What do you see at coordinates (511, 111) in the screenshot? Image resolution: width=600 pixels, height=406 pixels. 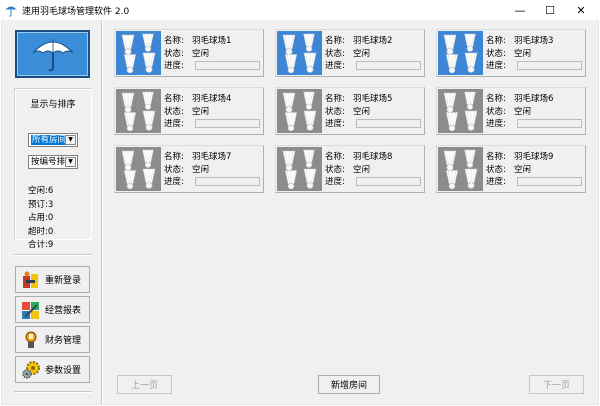 I see `court-card: 名称: 羽毛球场6 状态: 空闲 进度:` at bounding box center [511, 111].